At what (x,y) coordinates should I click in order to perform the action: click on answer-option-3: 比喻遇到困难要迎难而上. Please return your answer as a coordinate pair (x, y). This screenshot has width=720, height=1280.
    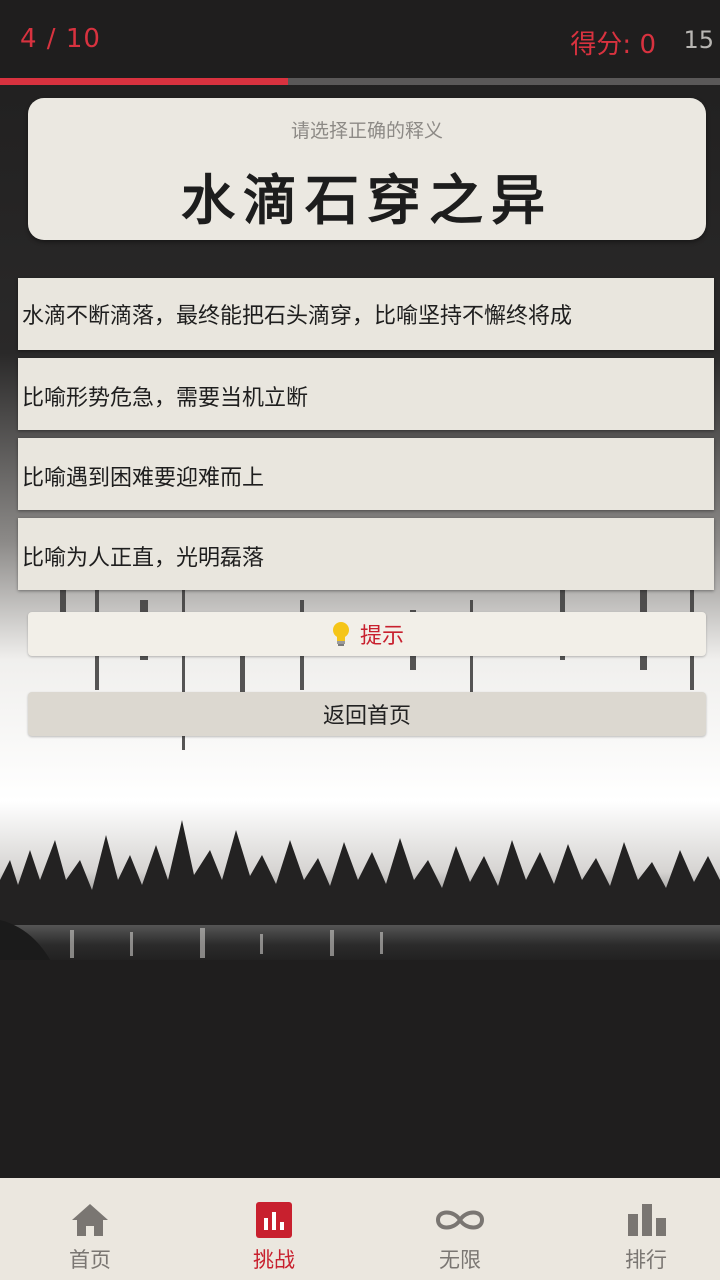
    Looking at the image, I should click on (366, 474).